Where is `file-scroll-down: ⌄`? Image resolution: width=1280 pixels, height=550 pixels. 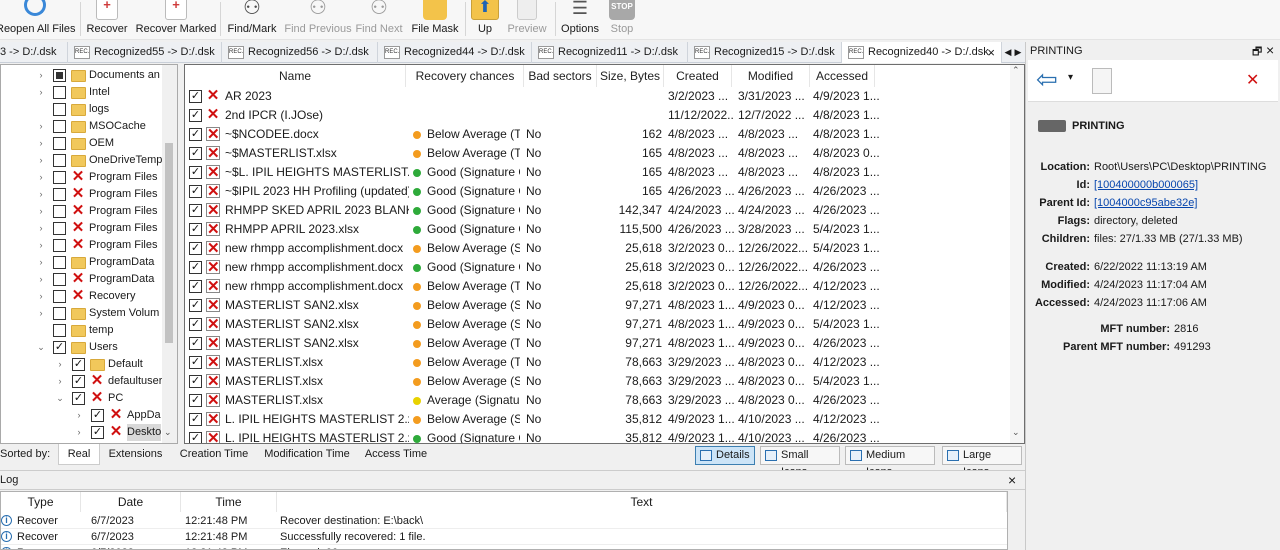 file-scroll-down: ⌄ is located at coordinates (1016, 432).